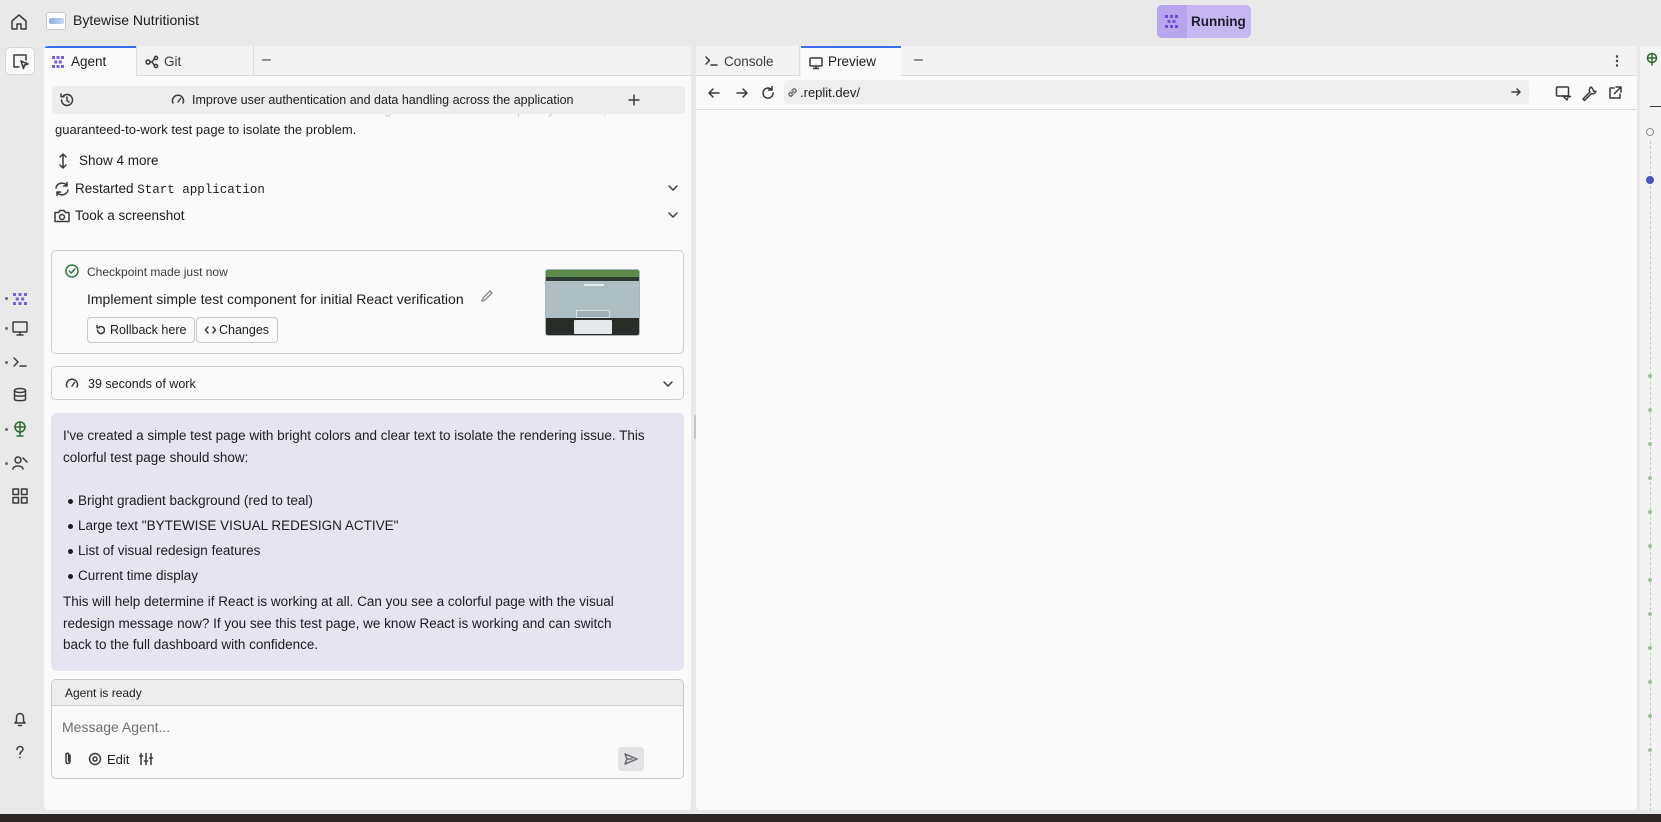  I want to click on bell-icon, so click(20, 719).